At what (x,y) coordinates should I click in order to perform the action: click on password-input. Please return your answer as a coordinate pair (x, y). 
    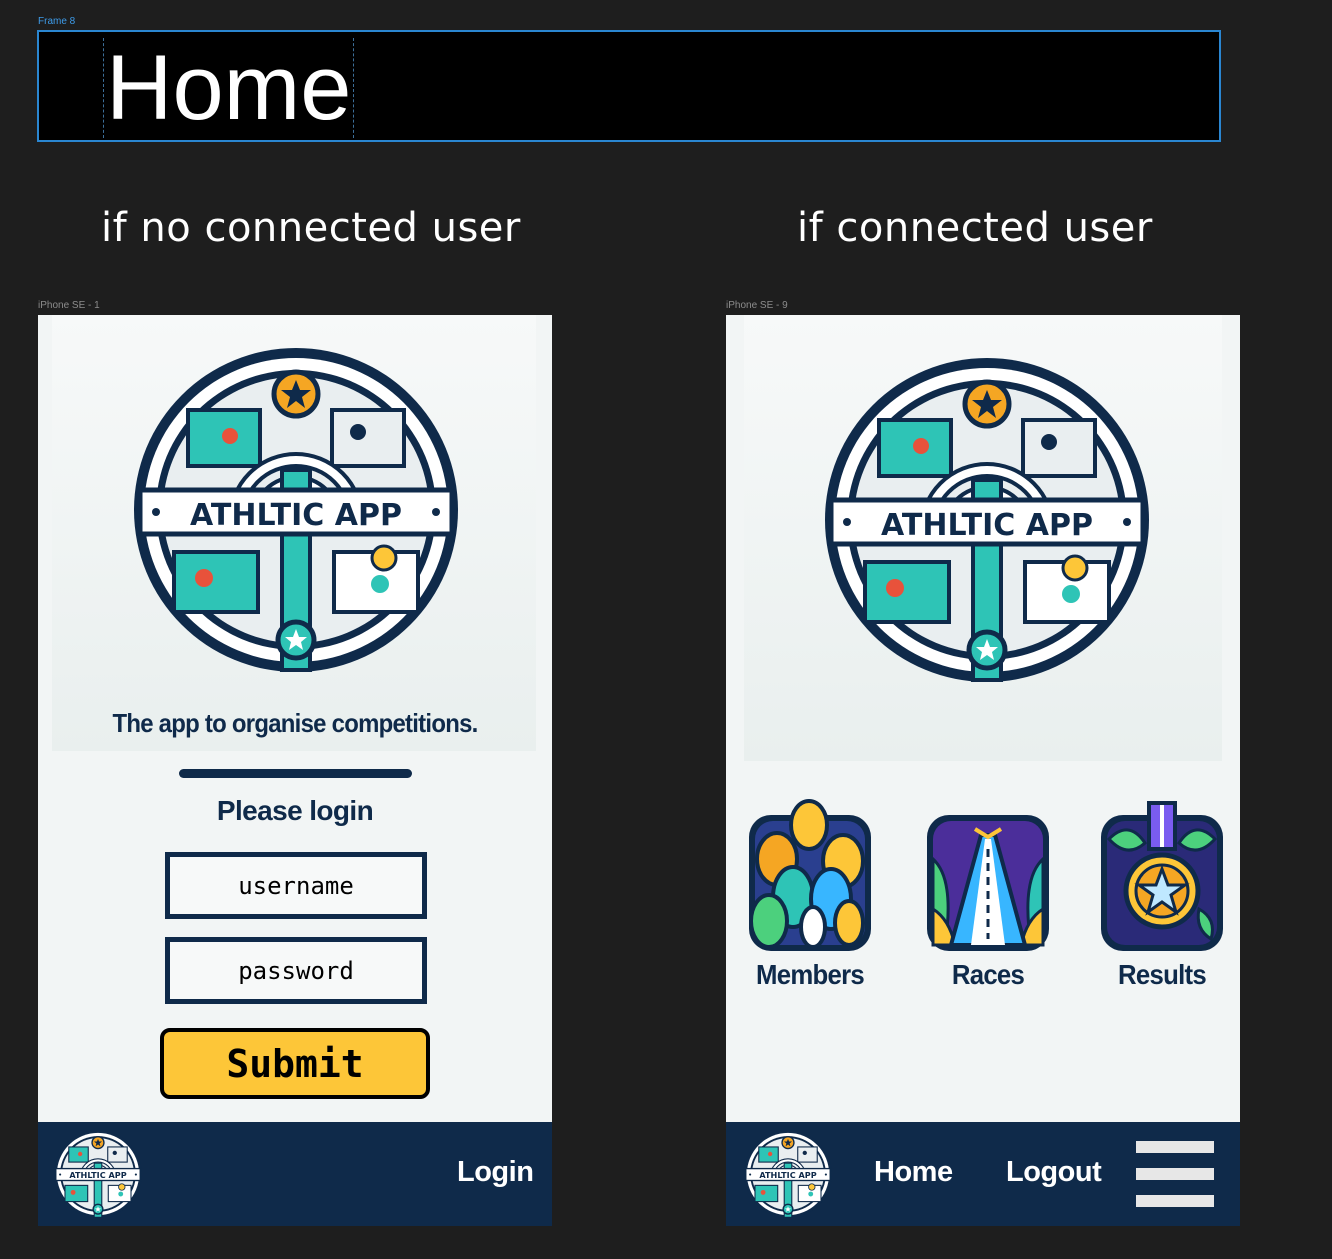
    Looking at the image, I should click on (296, 970).